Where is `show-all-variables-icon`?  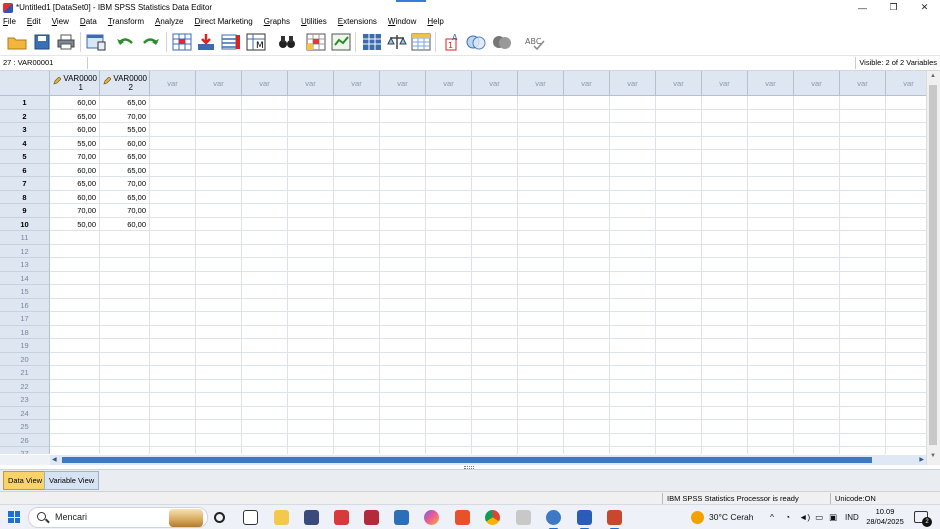 show-all-variables-icon is located at coordinates (502, 42).